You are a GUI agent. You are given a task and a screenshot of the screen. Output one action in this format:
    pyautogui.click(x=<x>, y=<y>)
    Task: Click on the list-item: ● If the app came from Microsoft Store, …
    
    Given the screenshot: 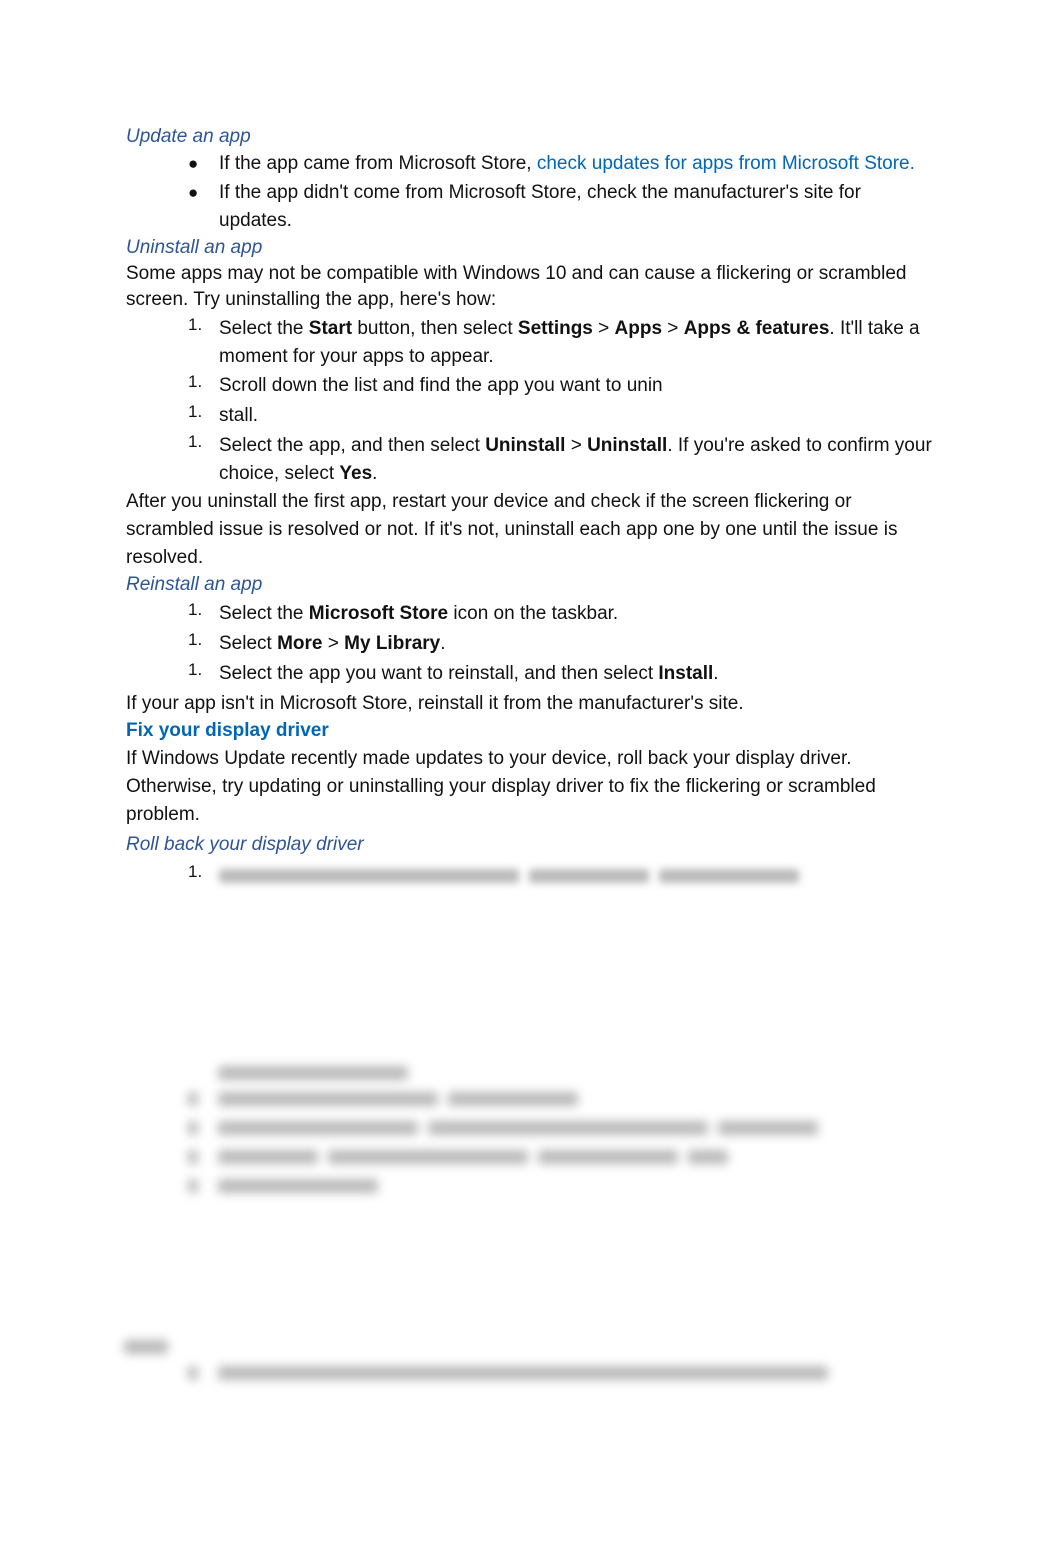 What is the action you would take?
    pyautogui.click(x=529, y=164)
    